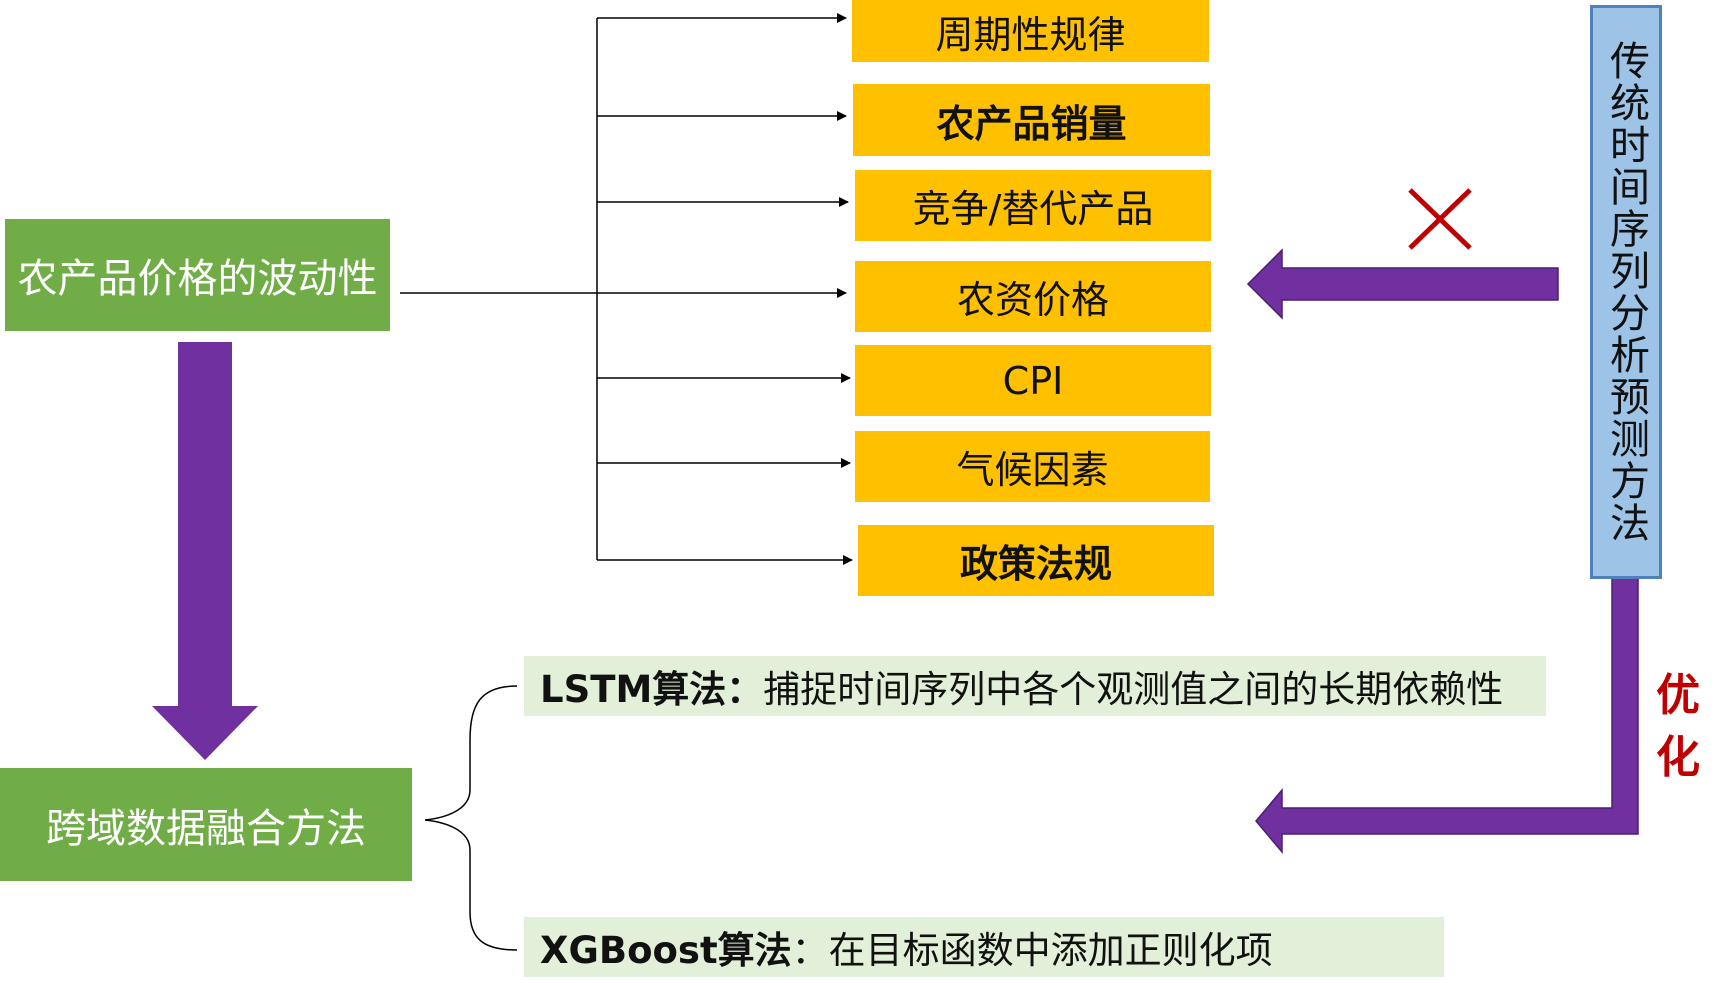 The width and height of the screenshot is (1718, 983). I want to click on curly-brace, so click(471, 818).